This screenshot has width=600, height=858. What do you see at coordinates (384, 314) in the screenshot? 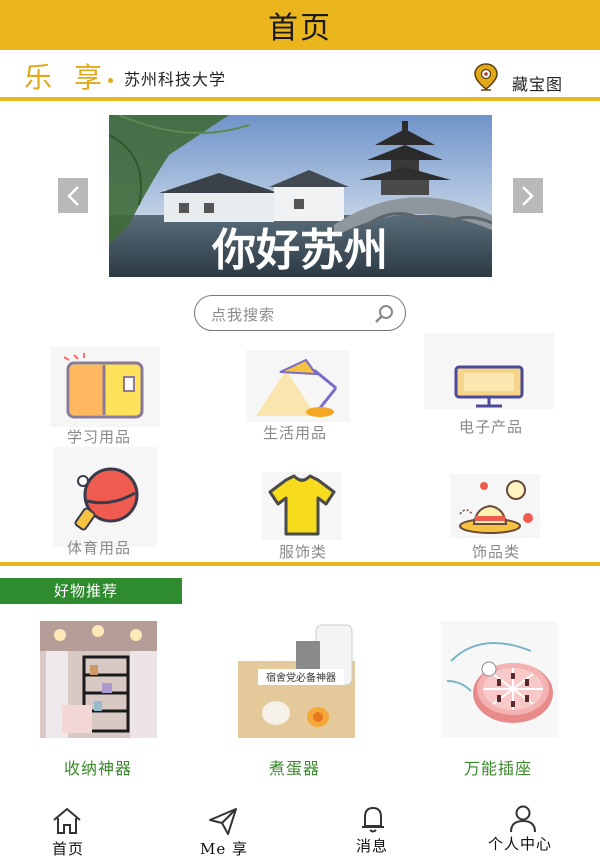
I see `search-icon` at bounding box center [384, 314].